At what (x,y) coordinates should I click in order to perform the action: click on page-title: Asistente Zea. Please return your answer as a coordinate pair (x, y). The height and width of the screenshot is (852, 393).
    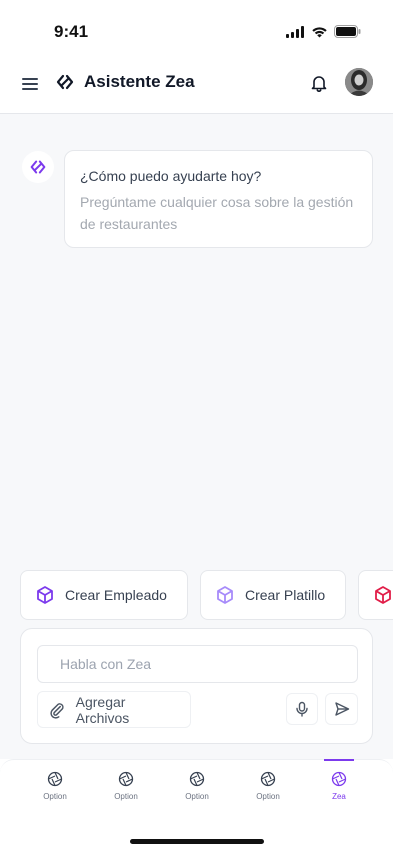
    Looking at the image, I should click on (139, 81).